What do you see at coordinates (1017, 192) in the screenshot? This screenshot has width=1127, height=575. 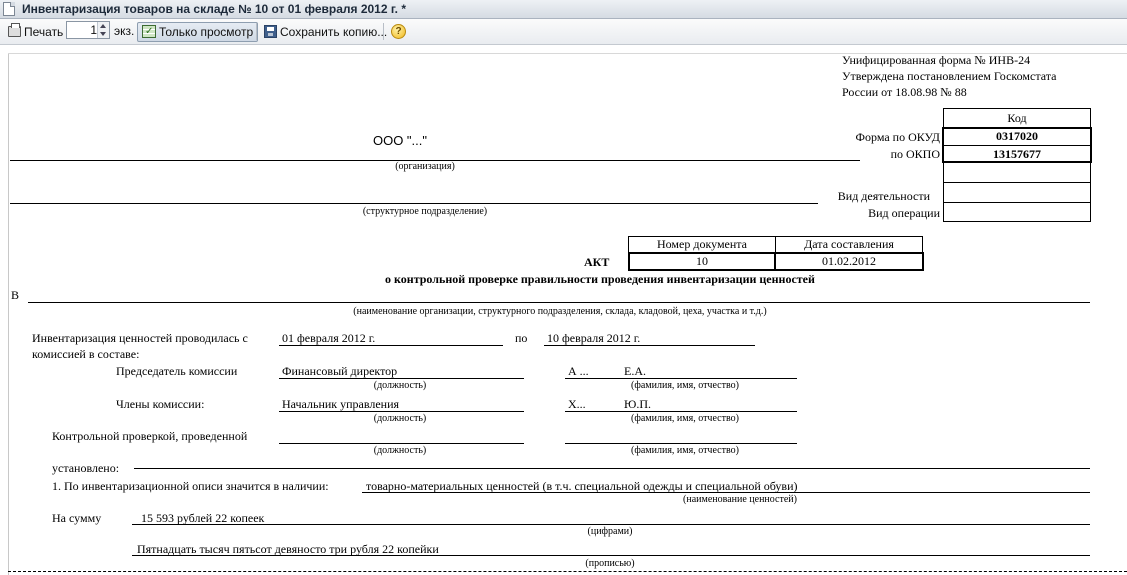 I see `activity-code-cell` at bounding box center [1017, 192].